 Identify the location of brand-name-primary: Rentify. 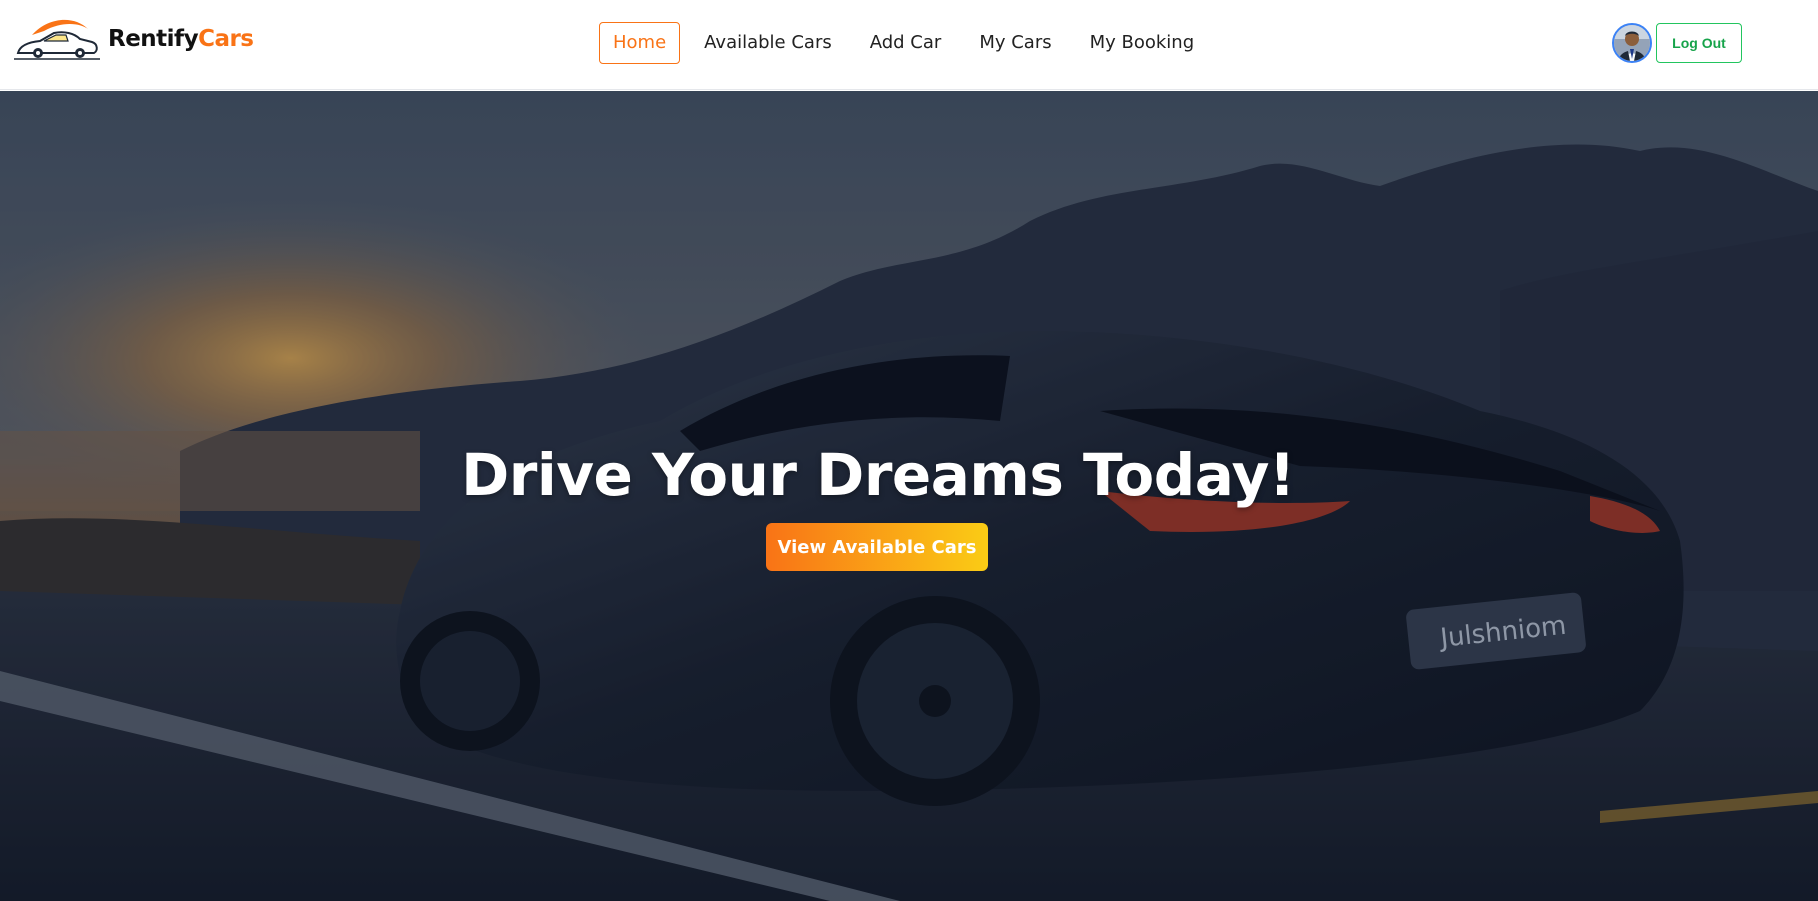
(153, 39).